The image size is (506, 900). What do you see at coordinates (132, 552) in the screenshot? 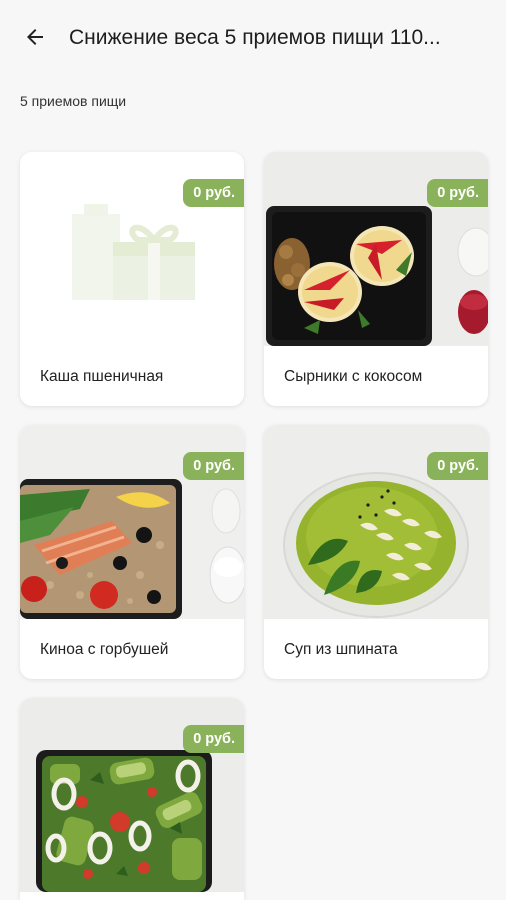
I see `meal-card: 0 руб. Киноа с горбушей` at bounding box center [132, 552].